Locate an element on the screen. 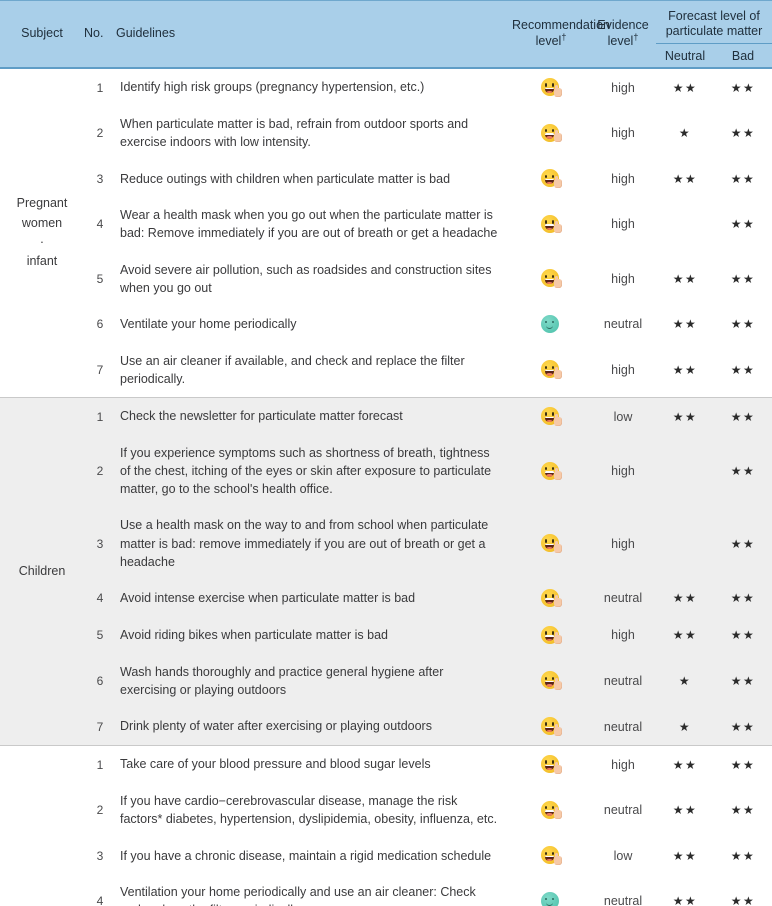  forecast-subheader-row: Neutral Bad is located at coordinates (714, 53).